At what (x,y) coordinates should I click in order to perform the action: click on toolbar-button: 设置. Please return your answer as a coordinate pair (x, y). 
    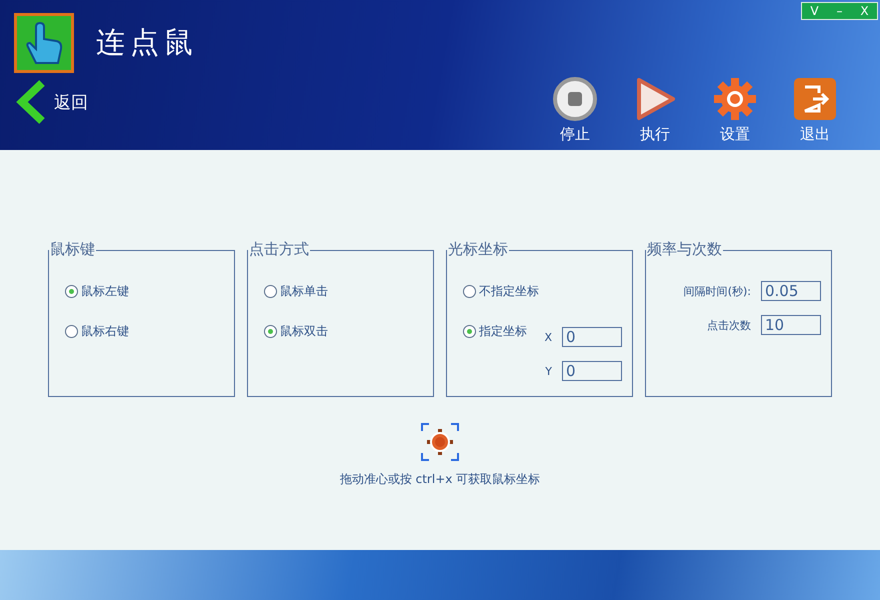
    Looking at the image, I should click on (735, 110).